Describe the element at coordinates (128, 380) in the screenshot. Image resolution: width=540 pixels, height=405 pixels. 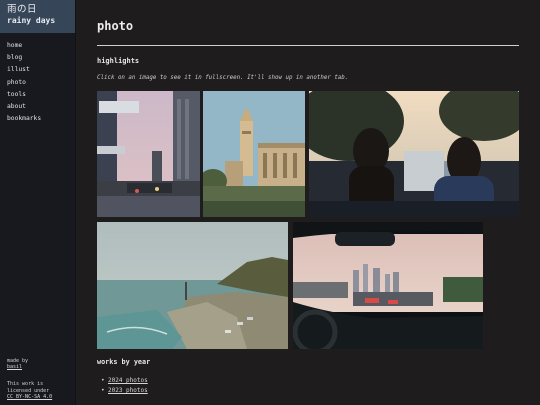
I see `works-link-2024: 2024 photos` at that location.